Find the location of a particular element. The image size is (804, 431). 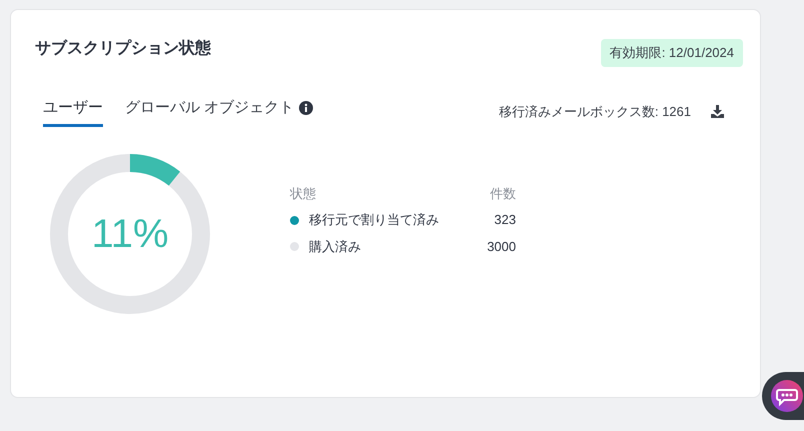

card-title: サブスクリプション状態 is located at coordinates (123, 48).